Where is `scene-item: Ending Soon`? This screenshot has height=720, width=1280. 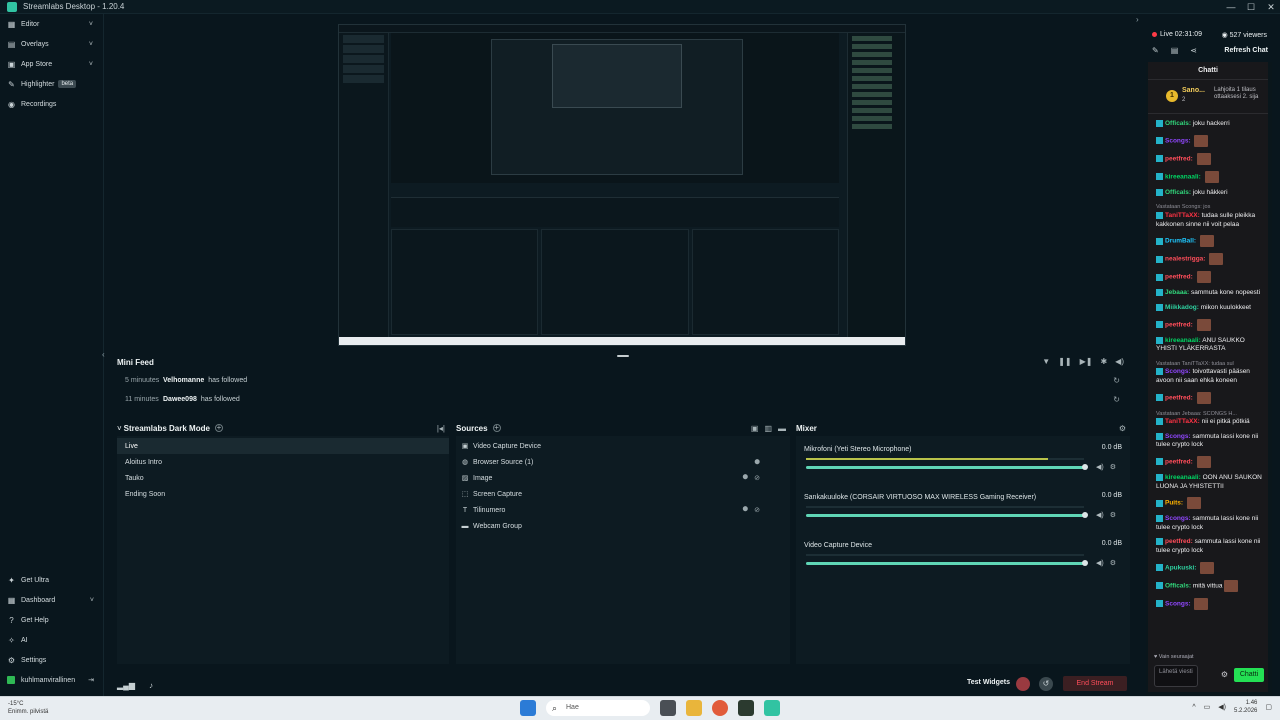 scene-item: Ending Soon is located at coordinates (283, 494).